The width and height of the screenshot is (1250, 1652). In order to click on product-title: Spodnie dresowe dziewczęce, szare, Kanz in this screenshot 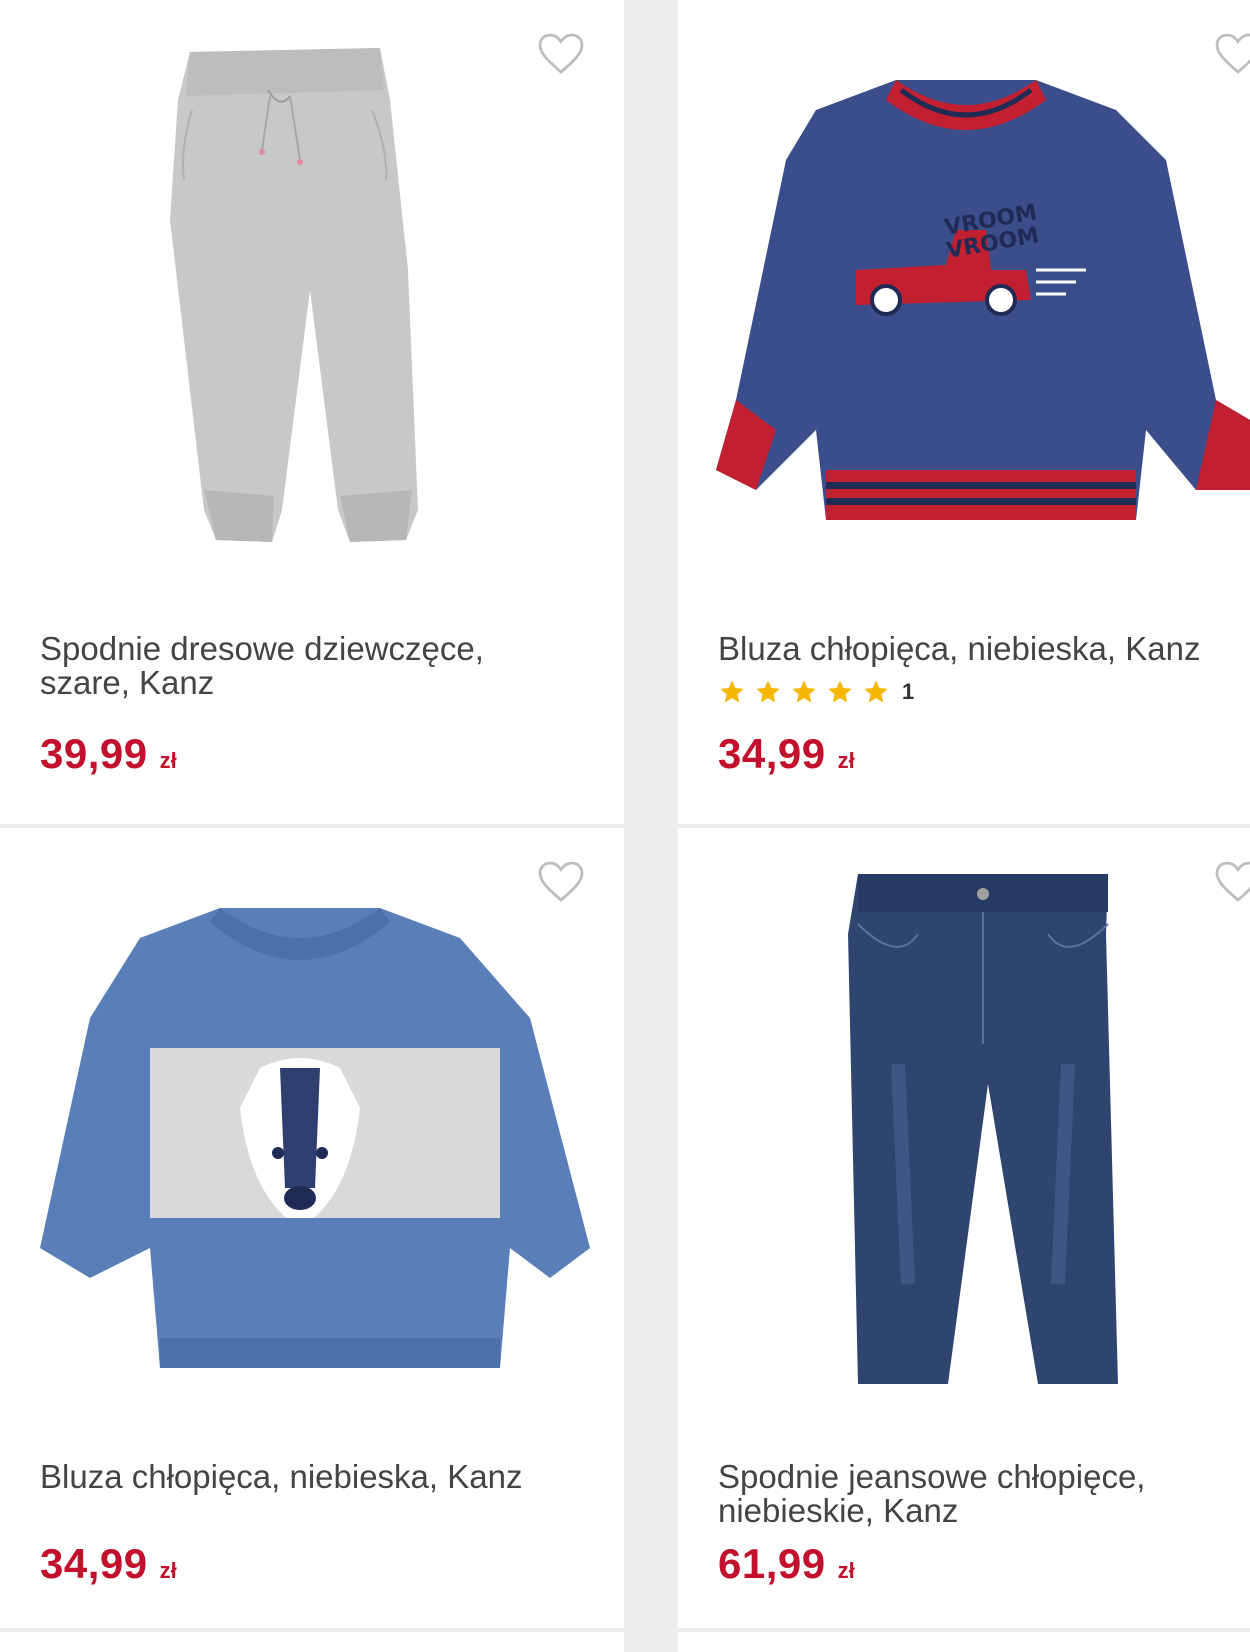, I will do `click(300, 666)`.